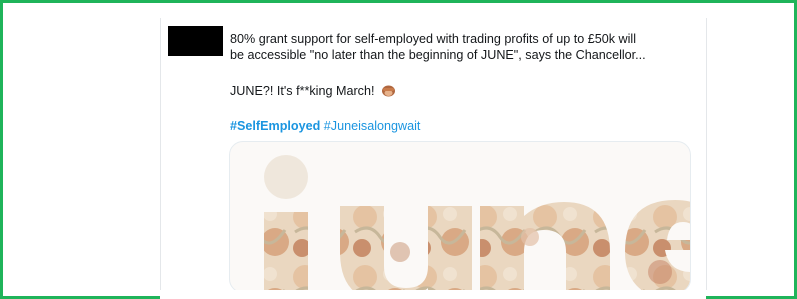  I want to click on hashtag-juneisalongwait: #Juneisalongwait, so click(372, 126).